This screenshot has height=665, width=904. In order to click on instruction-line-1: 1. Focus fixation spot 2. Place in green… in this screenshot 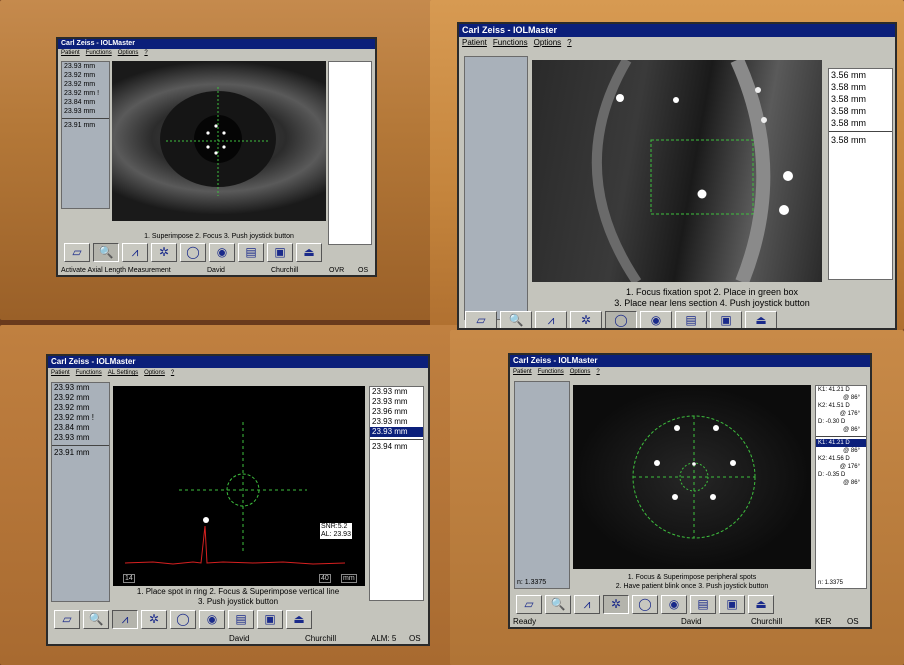, I will do `click(712, 292)`.